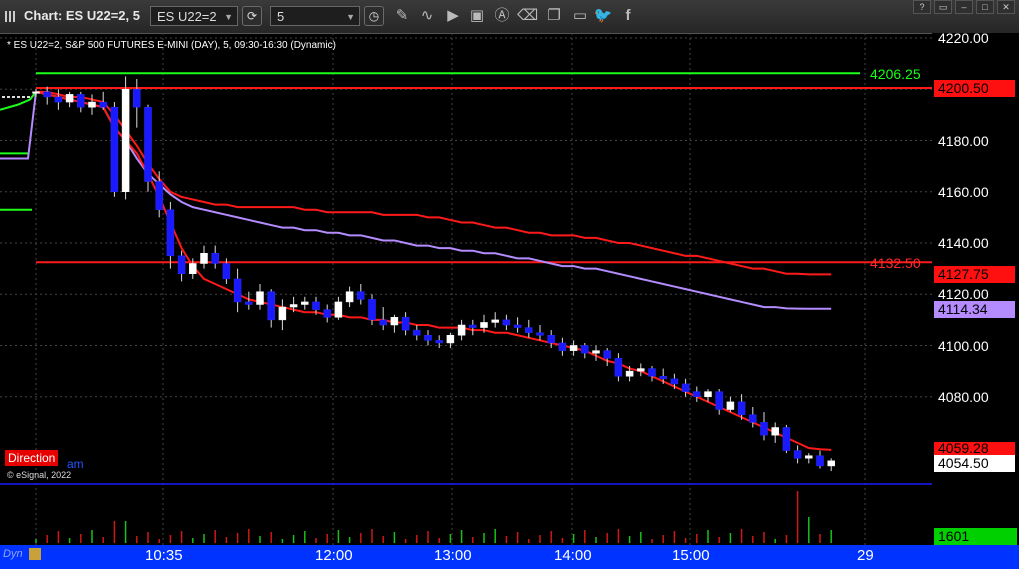 The width and height of the screenshot is (1019, 569). What do you see at coordinates (18, 101) in the screenshot?
I see `premarket-green-line` at bounding box center [18, 101].